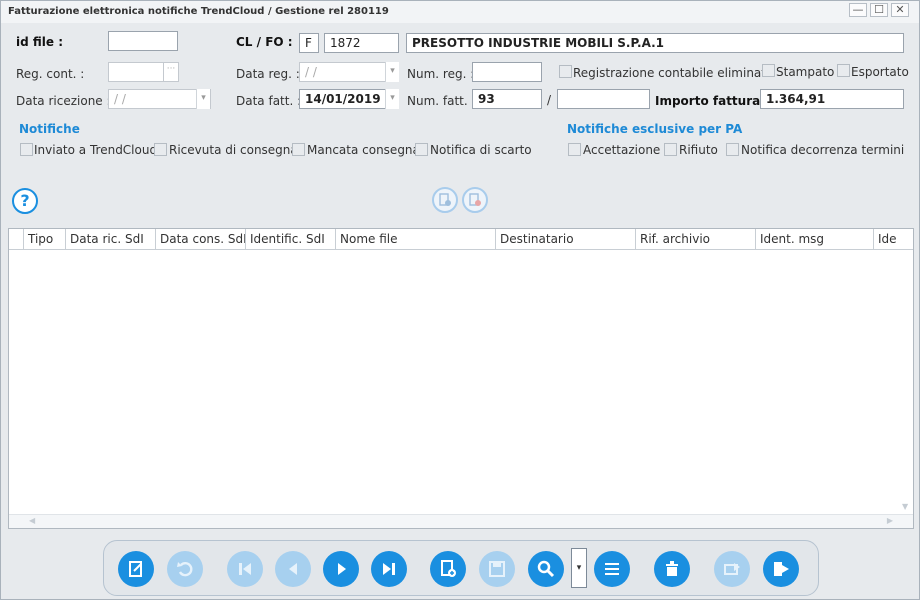  What do you see at coordinates (805, 72) in the screenshot?
I see `stampato-label: Stampato` at bounding box center [805, 72].